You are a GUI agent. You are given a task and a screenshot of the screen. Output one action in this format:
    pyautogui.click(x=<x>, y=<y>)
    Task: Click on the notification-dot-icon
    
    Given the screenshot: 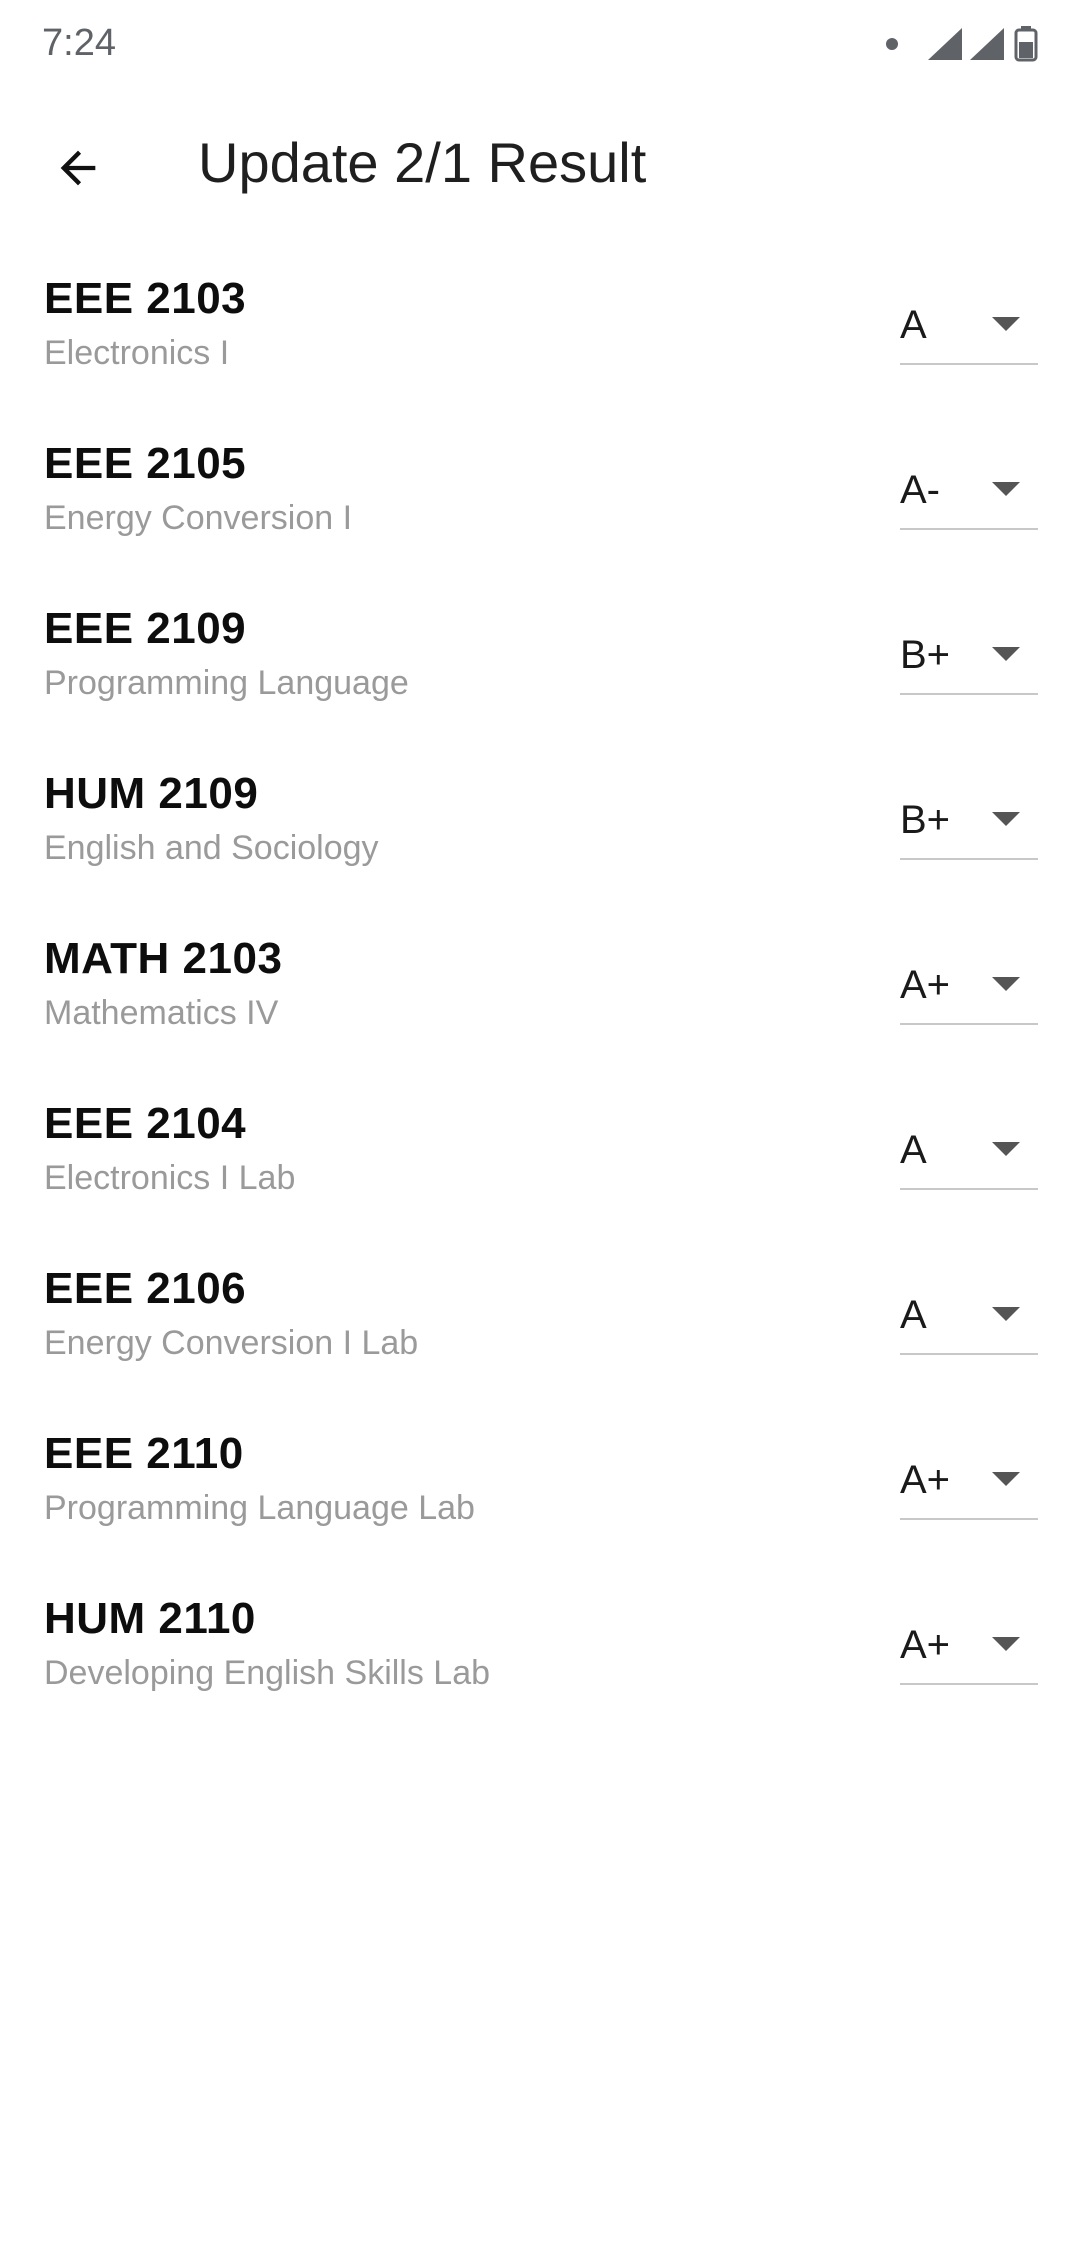 What is the action you would take?
    pyautogui.click(x=892, y=44)
    